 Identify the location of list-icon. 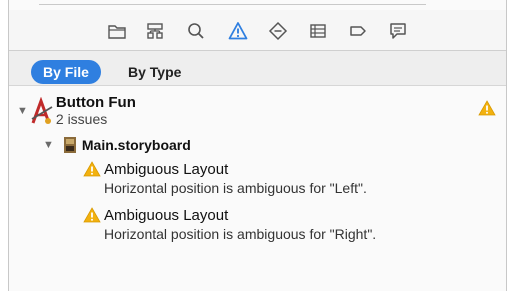
(318, 31).